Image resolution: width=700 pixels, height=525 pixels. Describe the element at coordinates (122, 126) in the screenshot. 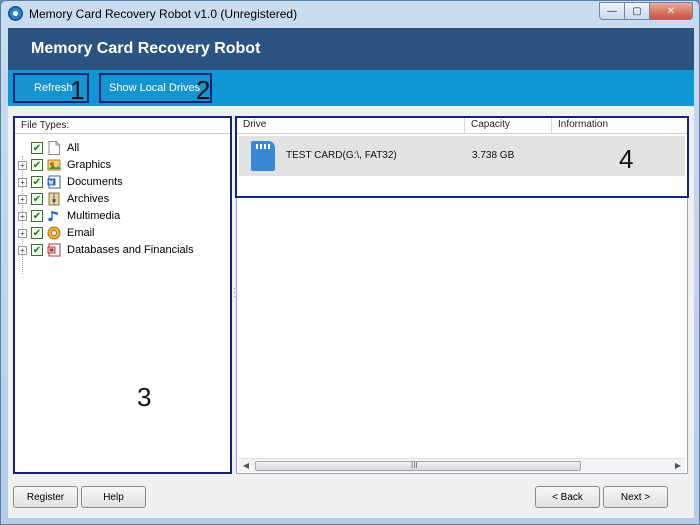

I see `file-types-header: File Types:` at that location.